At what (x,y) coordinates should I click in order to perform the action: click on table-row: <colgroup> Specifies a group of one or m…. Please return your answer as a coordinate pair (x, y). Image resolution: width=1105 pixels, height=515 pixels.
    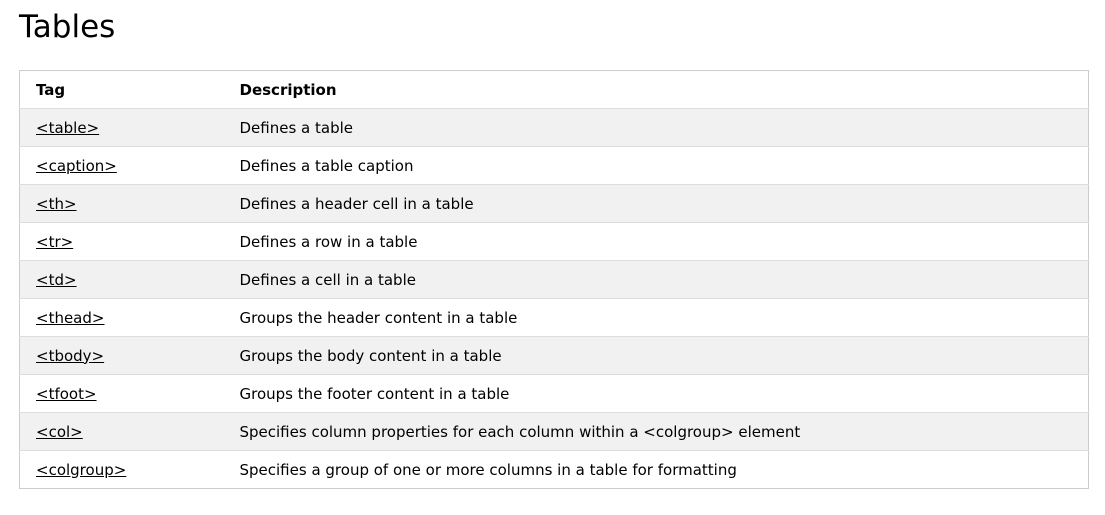
    Looking at the image, I should click on (554, 469).